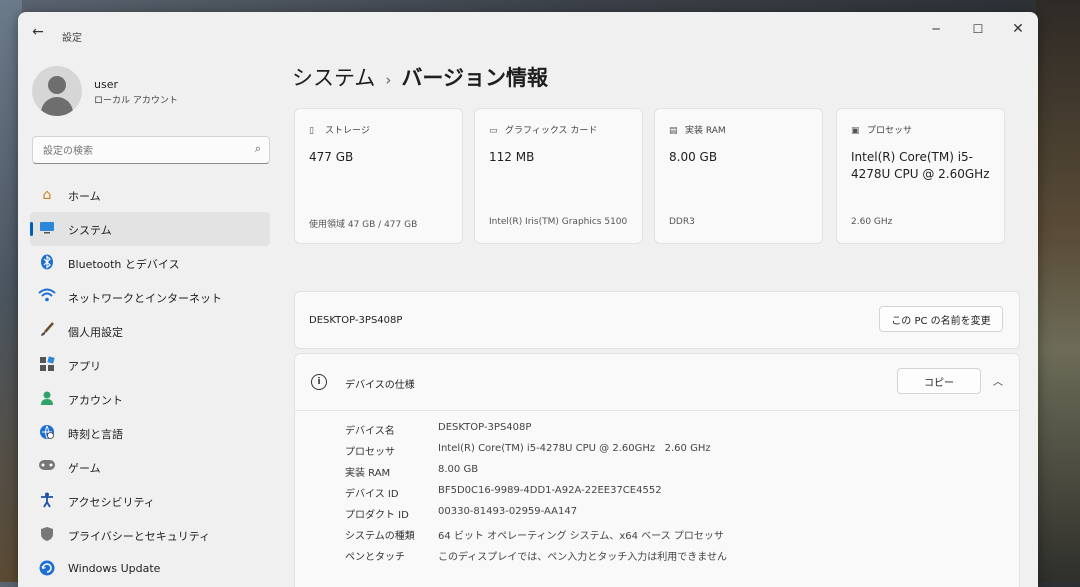 This screenshot has height=587, width=1080. I want to click on sidebar-item-label: アプリ, so click(84, 366).